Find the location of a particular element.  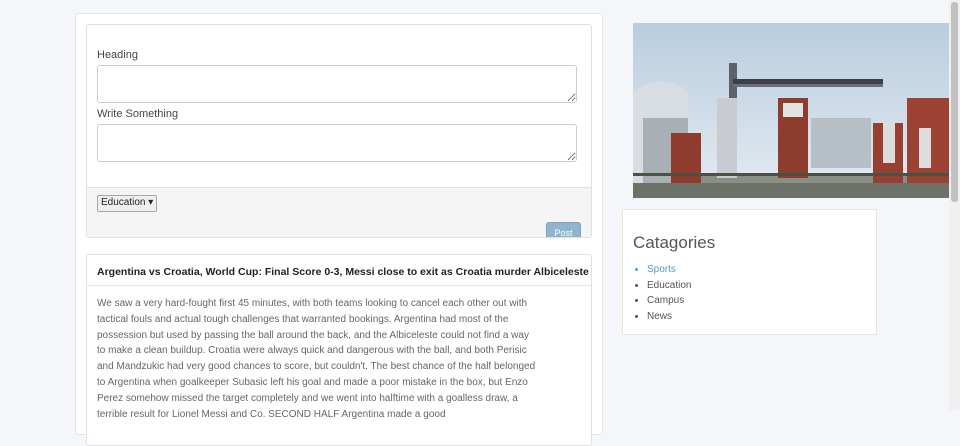

category-link-news: News is located at coordinates (669, 317).